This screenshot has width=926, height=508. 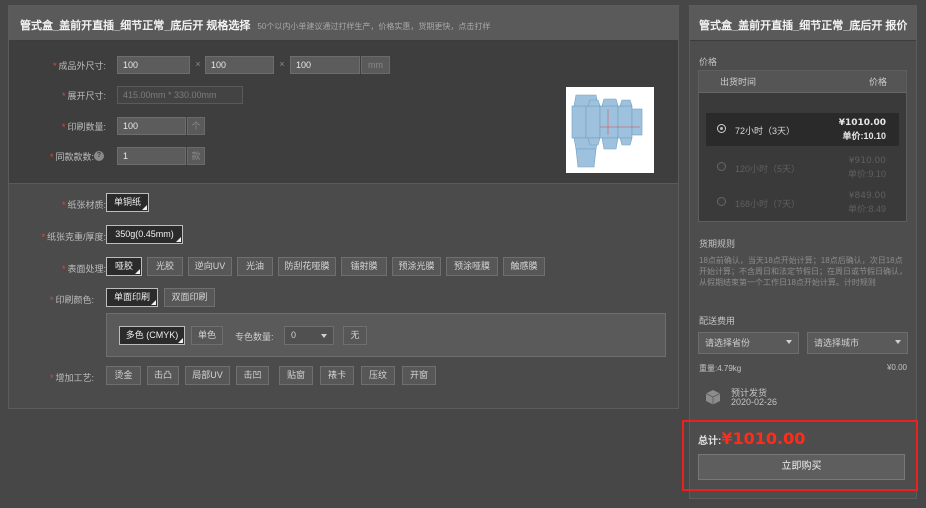 I want to click on weight-label: * 纸张克重/厚度:, so click(x=73, y=237).